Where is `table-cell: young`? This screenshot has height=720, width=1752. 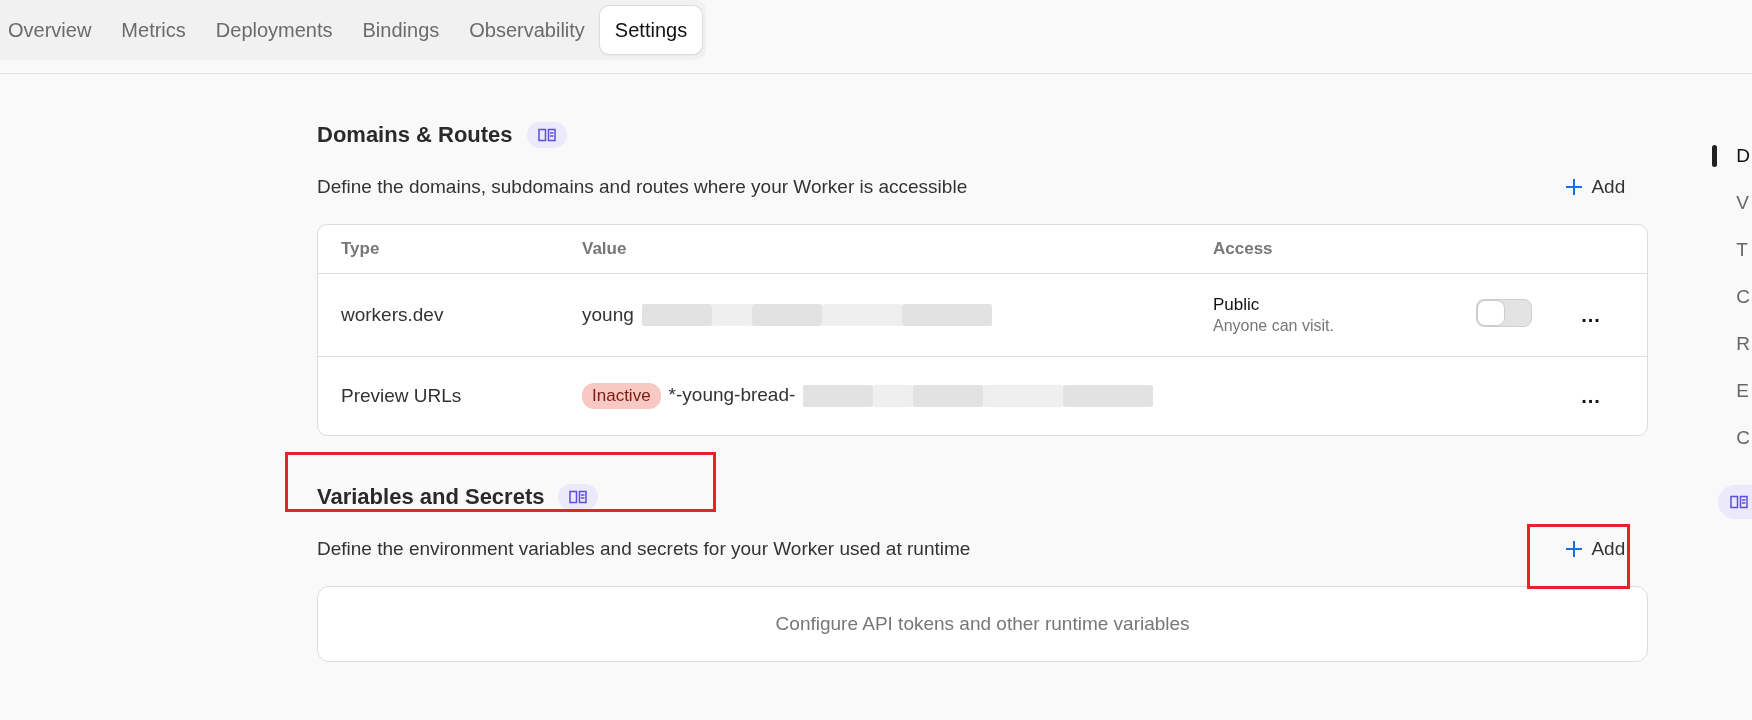 table-cell: young is located at coordinates (608, 314).